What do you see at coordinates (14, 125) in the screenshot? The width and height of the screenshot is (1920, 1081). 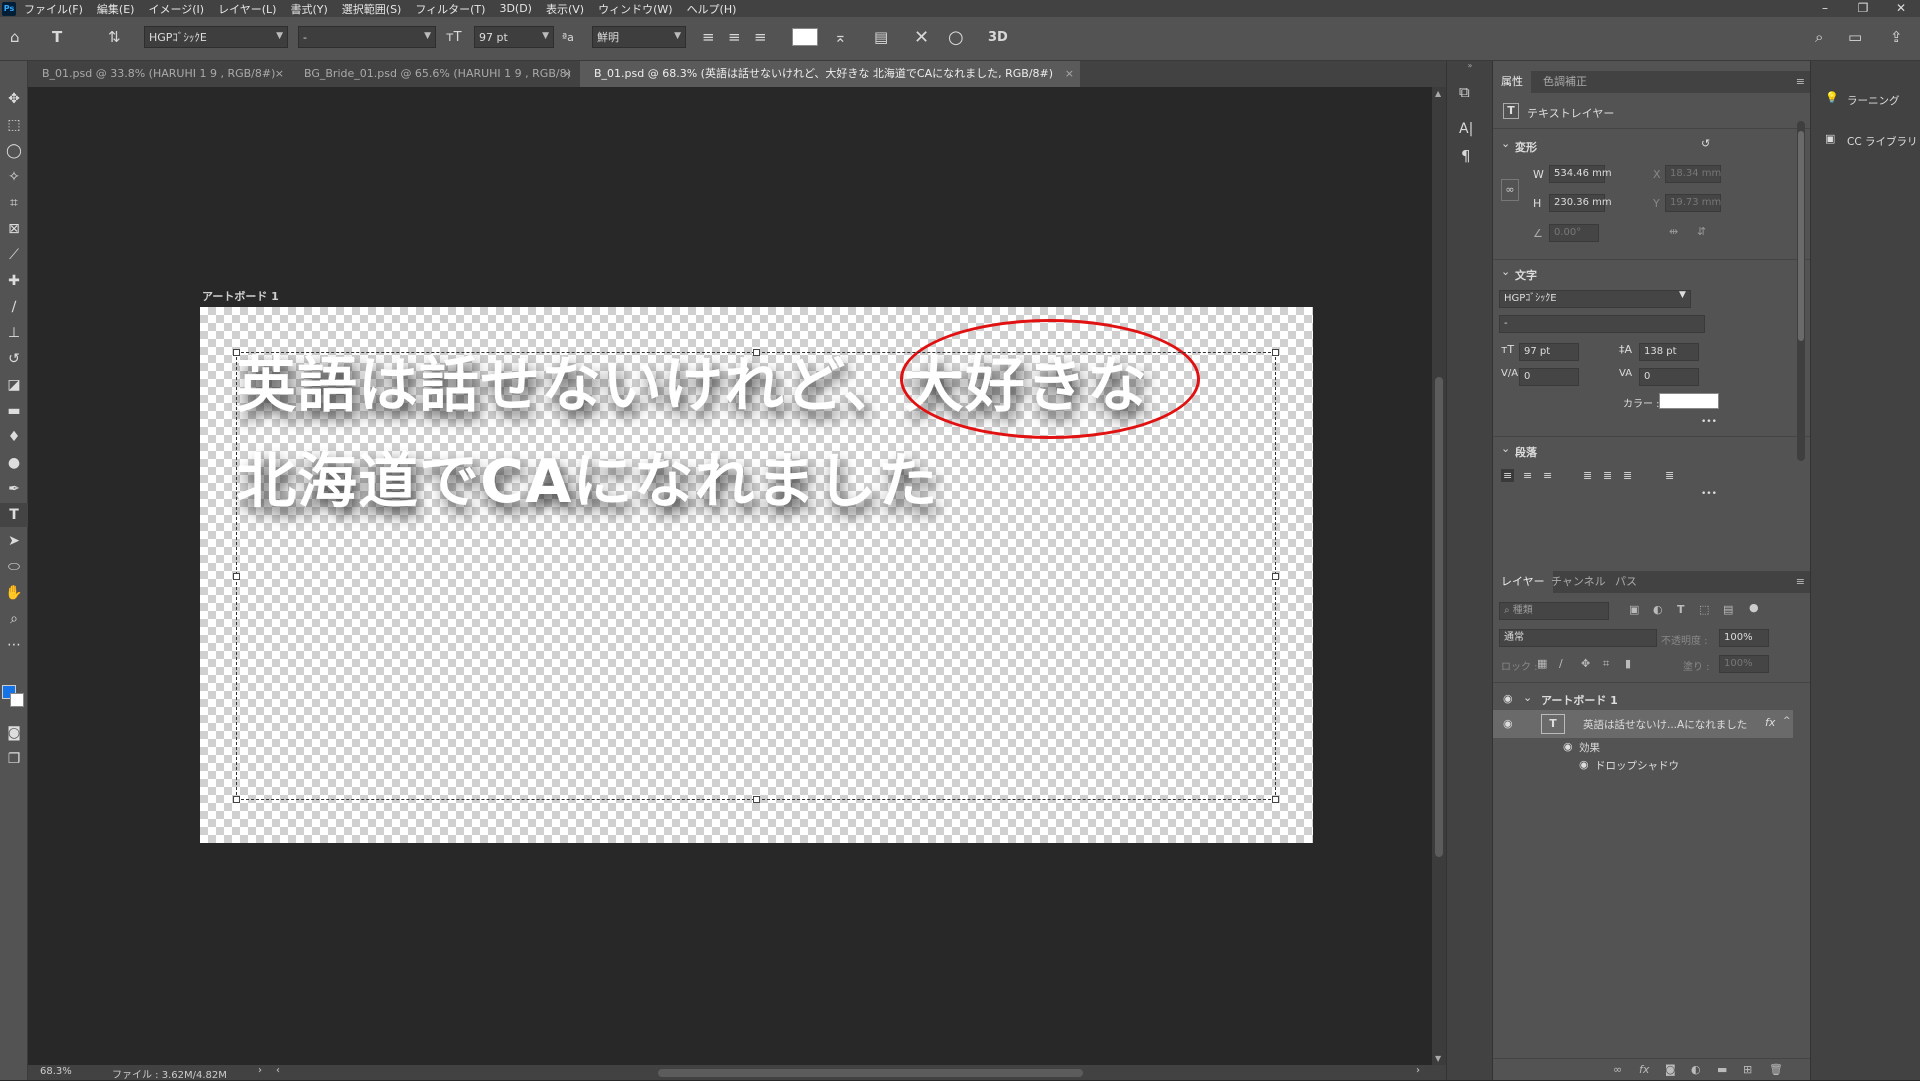 I see `marquee-tool-icon: ⬚` at bounding box center [14, 125].